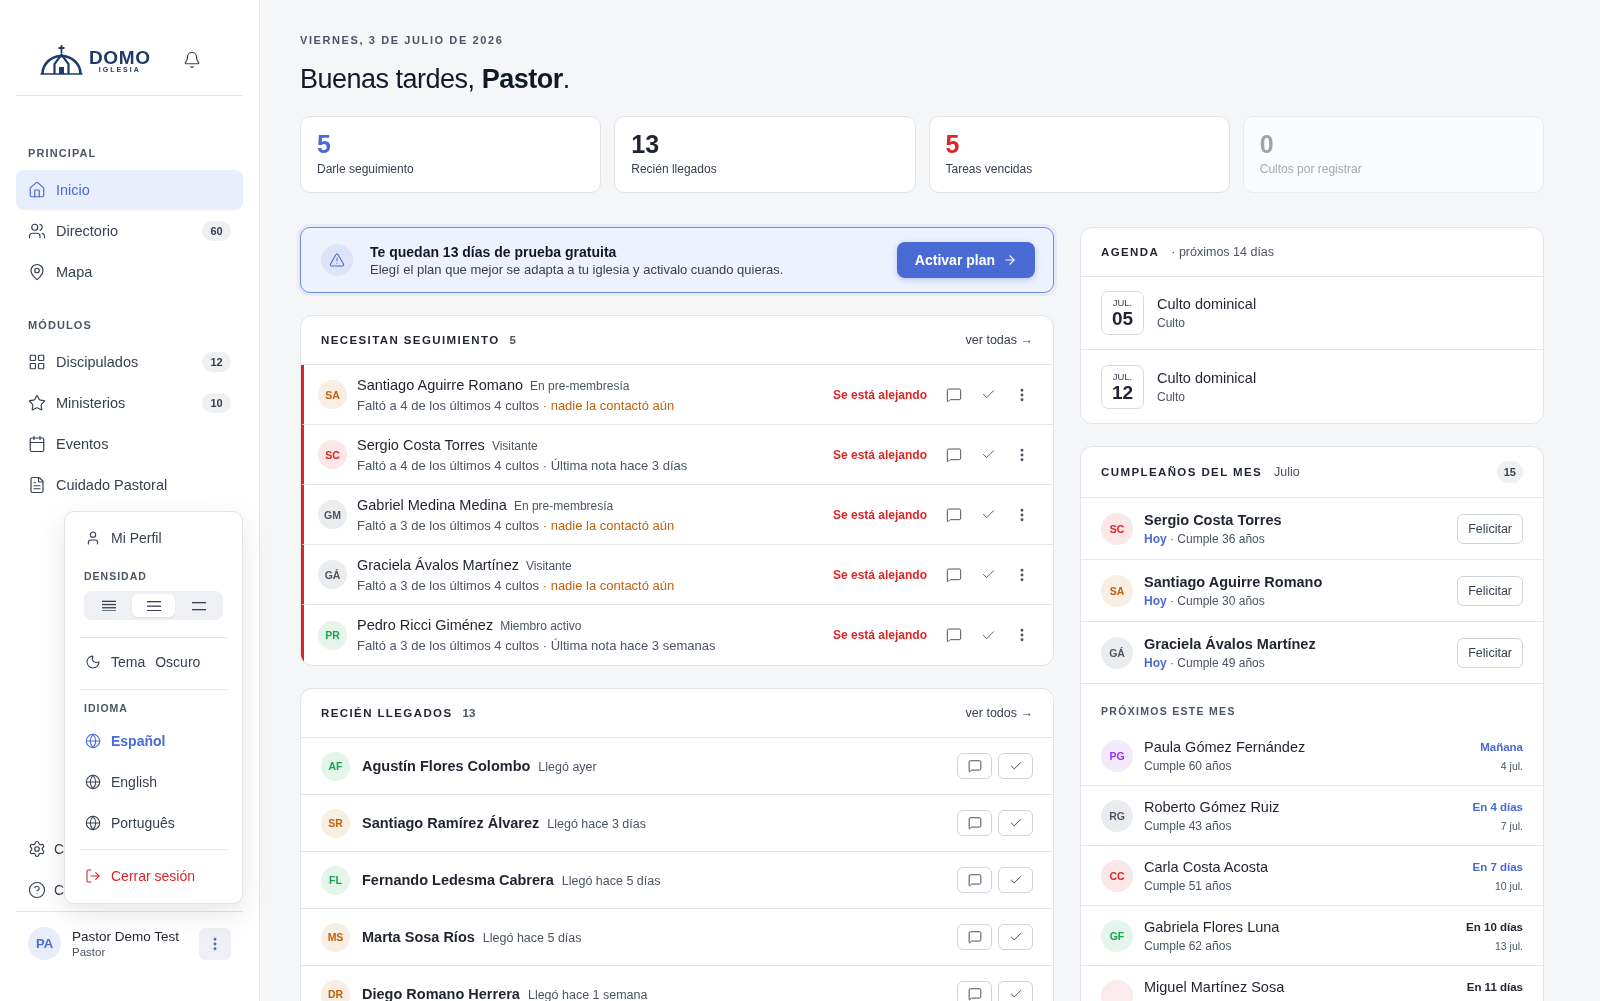 Image resolution: width=1600 pixels, height=1001 pixels. I want to click on birthday-detail: Hoy · Cumple 36 años, so click(1205, 539).